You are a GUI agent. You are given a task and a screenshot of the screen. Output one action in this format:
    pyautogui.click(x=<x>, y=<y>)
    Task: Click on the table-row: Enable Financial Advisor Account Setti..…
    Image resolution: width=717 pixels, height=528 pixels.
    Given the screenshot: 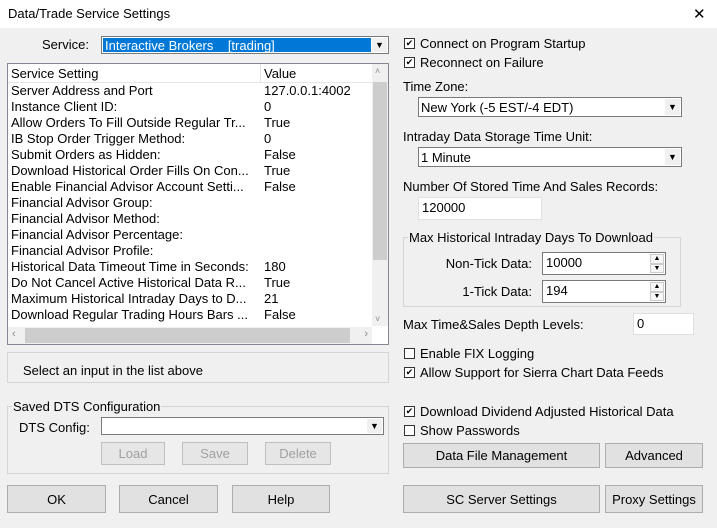 What is the action you would take?
    pyautogui.click(x=192, y=187)
    